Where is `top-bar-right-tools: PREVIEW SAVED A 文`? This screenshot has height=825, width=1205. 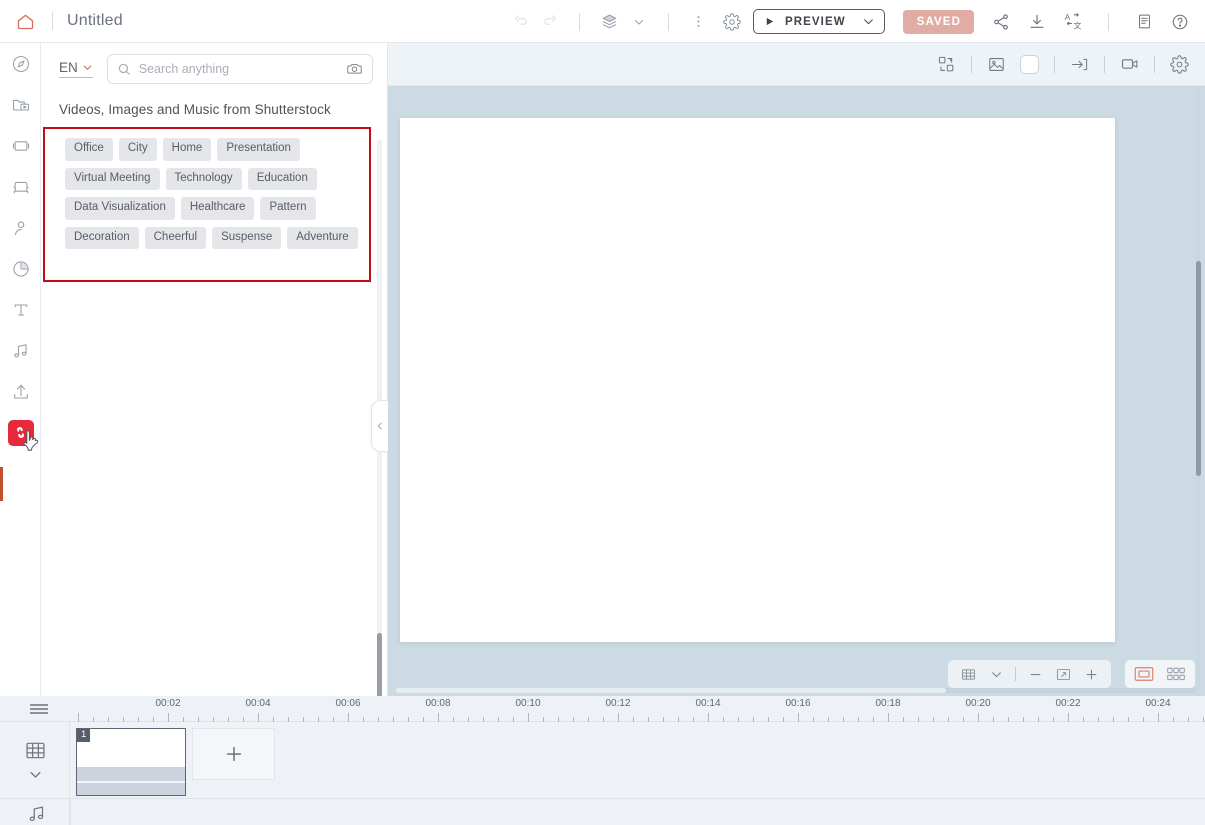
top-bar-right-tools: PREVIEW SAVED A 文 is located at coordinates (956, 21).